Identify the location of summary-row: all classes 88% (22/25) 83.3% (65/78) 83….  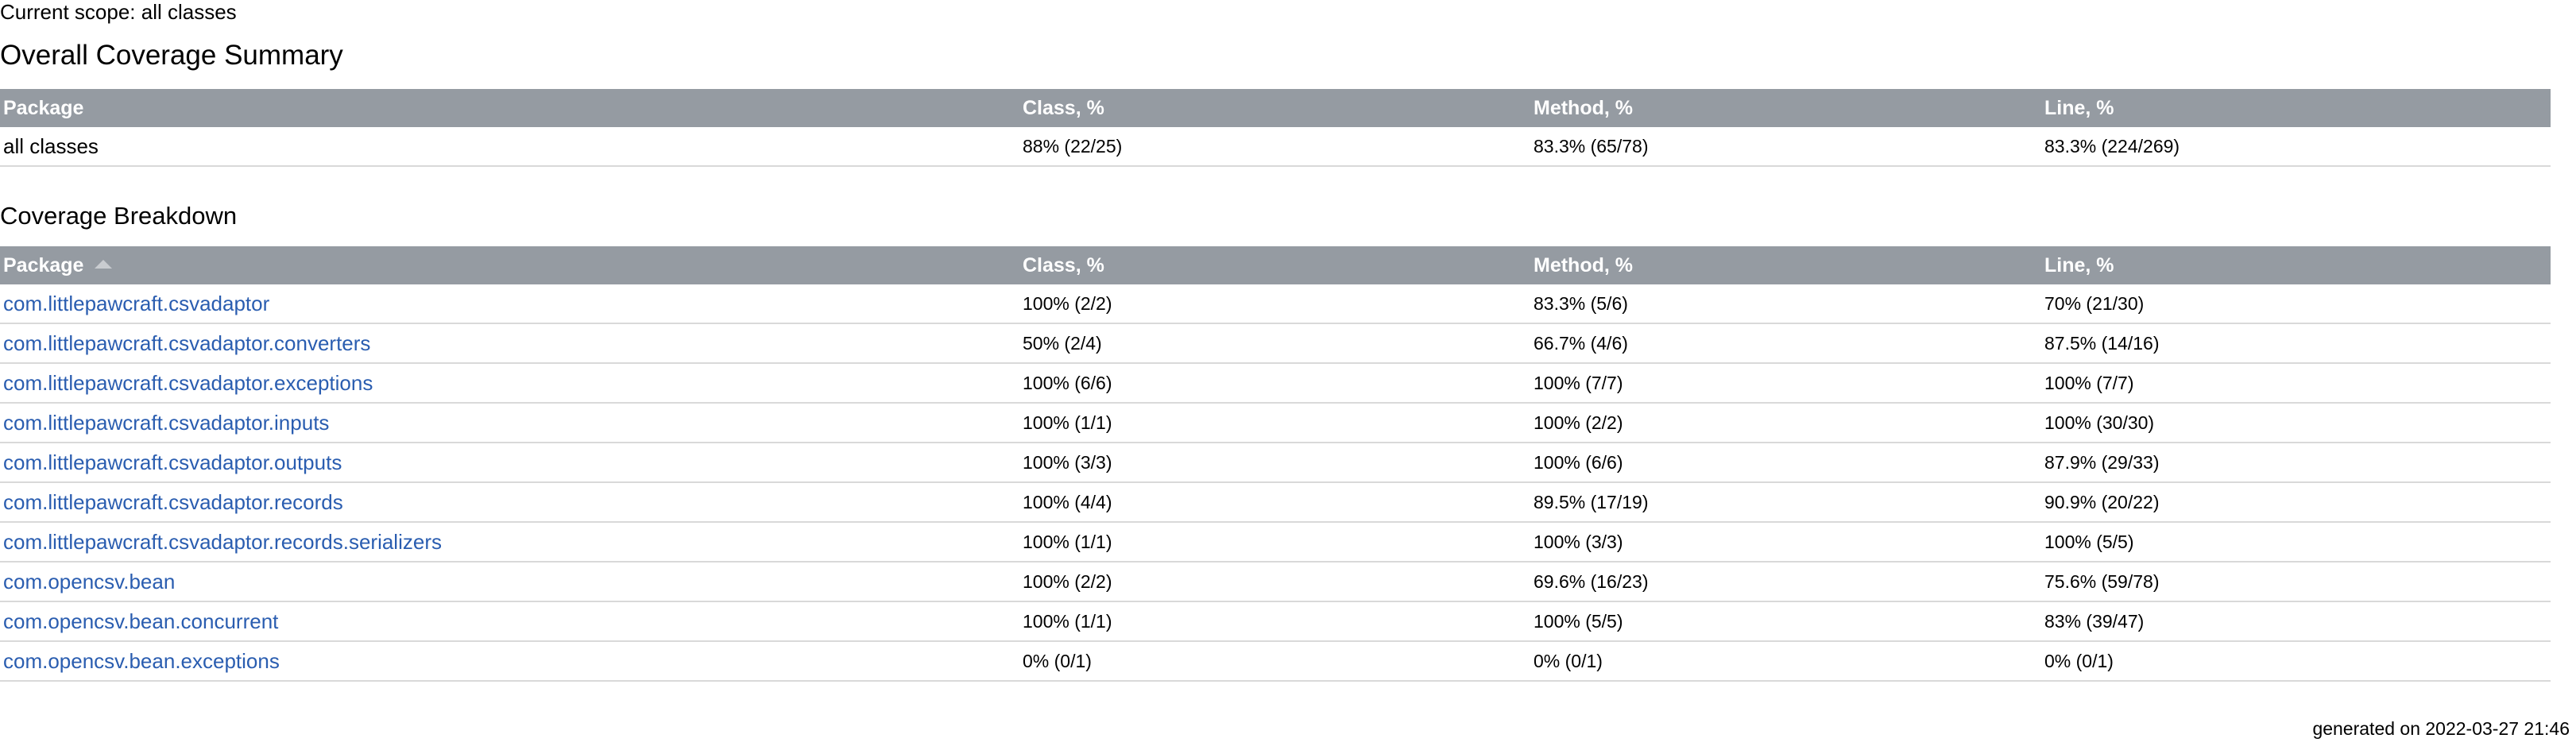
(1275, 147).